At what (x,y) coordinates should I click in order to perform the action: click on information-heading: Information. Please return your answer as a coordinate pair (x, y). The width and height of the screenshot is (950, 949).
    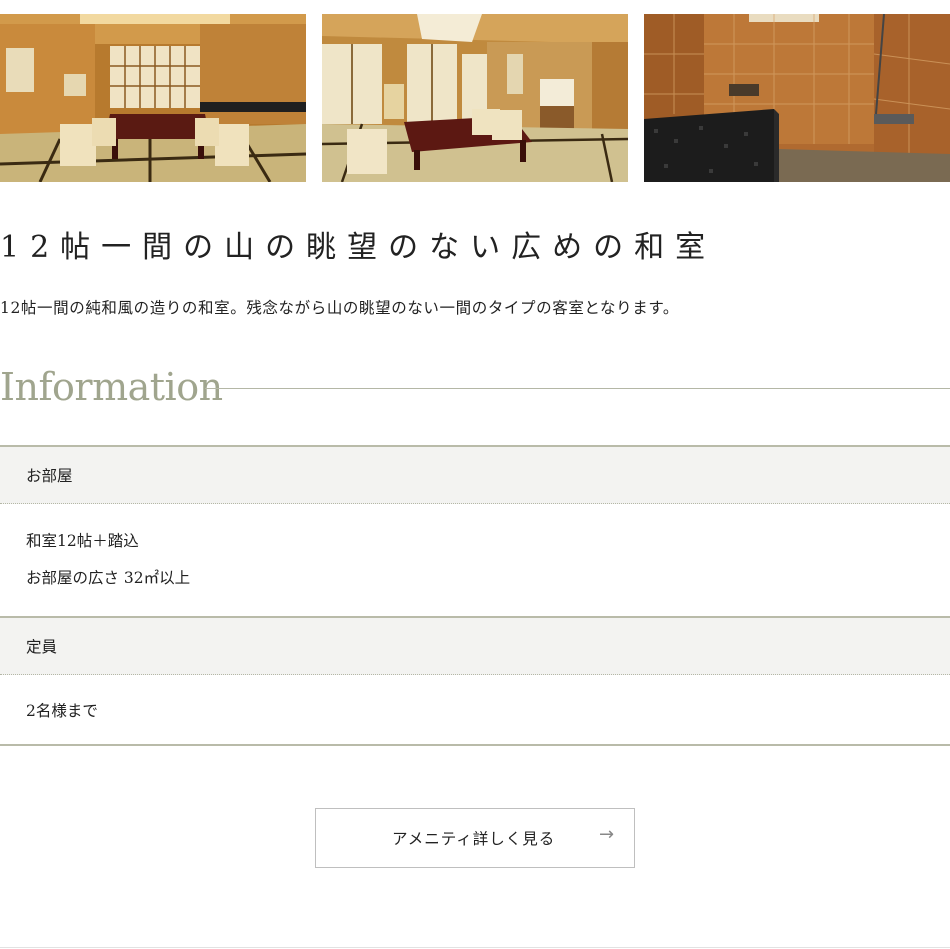
    Looking at the image, I should click on (475, 388).